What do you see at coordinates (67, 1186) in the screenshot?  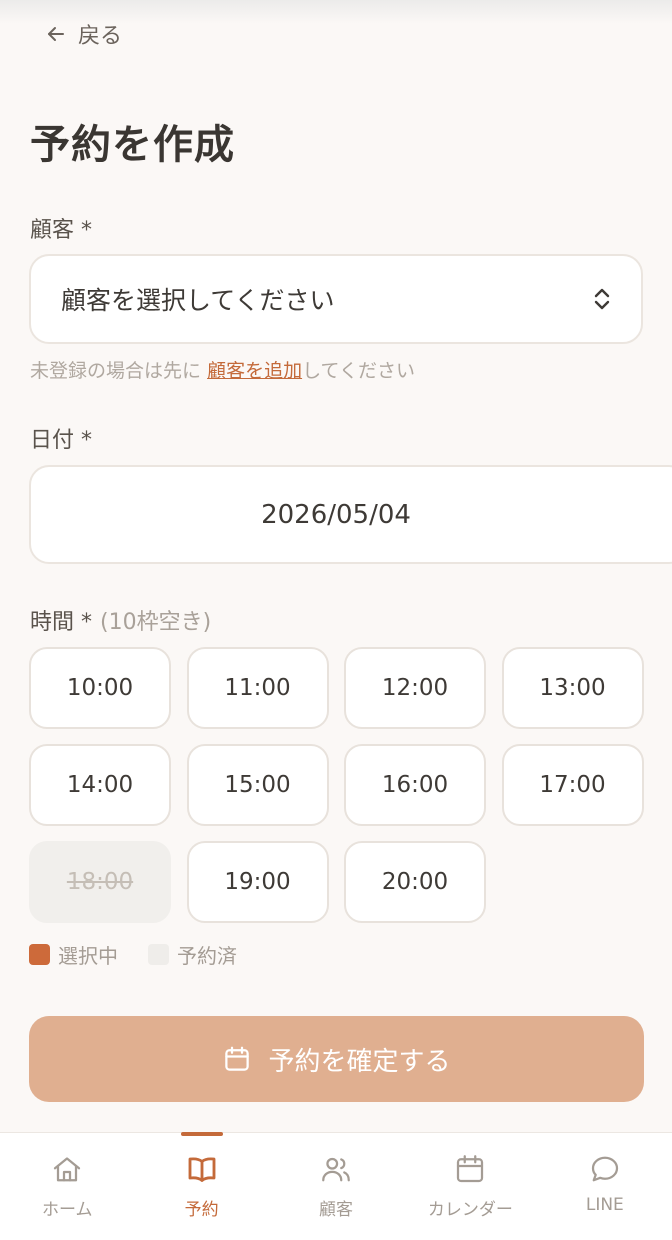 I see `nav-item-home: ホーム` at bounding box center [67, 1186].